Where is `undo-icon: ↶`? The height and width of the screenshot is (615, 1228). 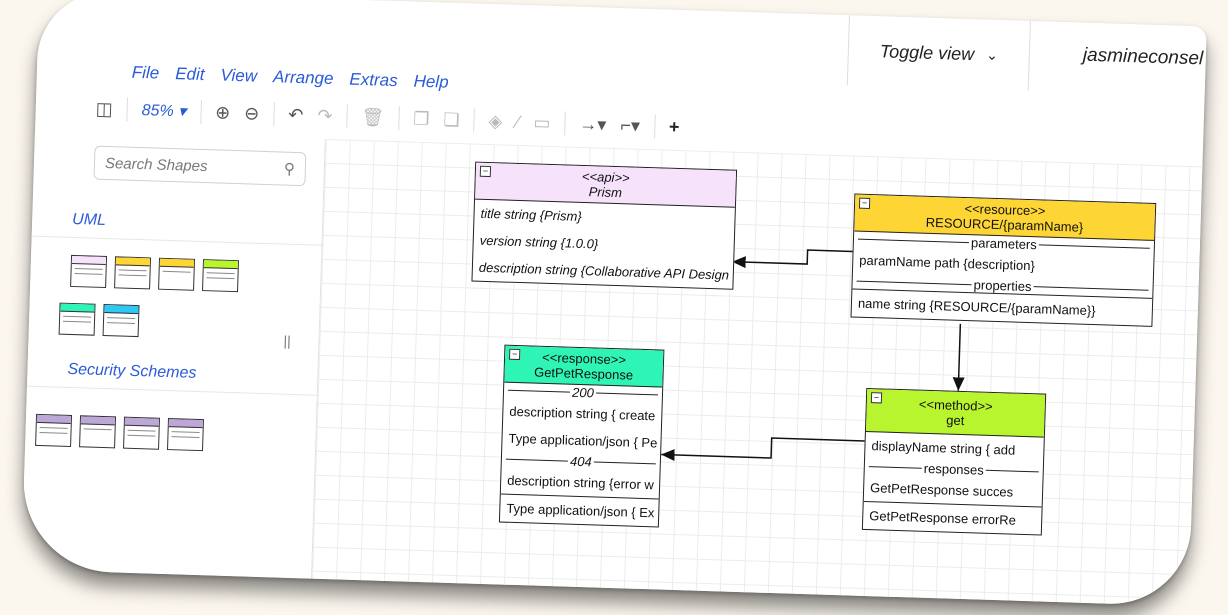
undo-icon: ↶ is located at coordinates (296, 114).